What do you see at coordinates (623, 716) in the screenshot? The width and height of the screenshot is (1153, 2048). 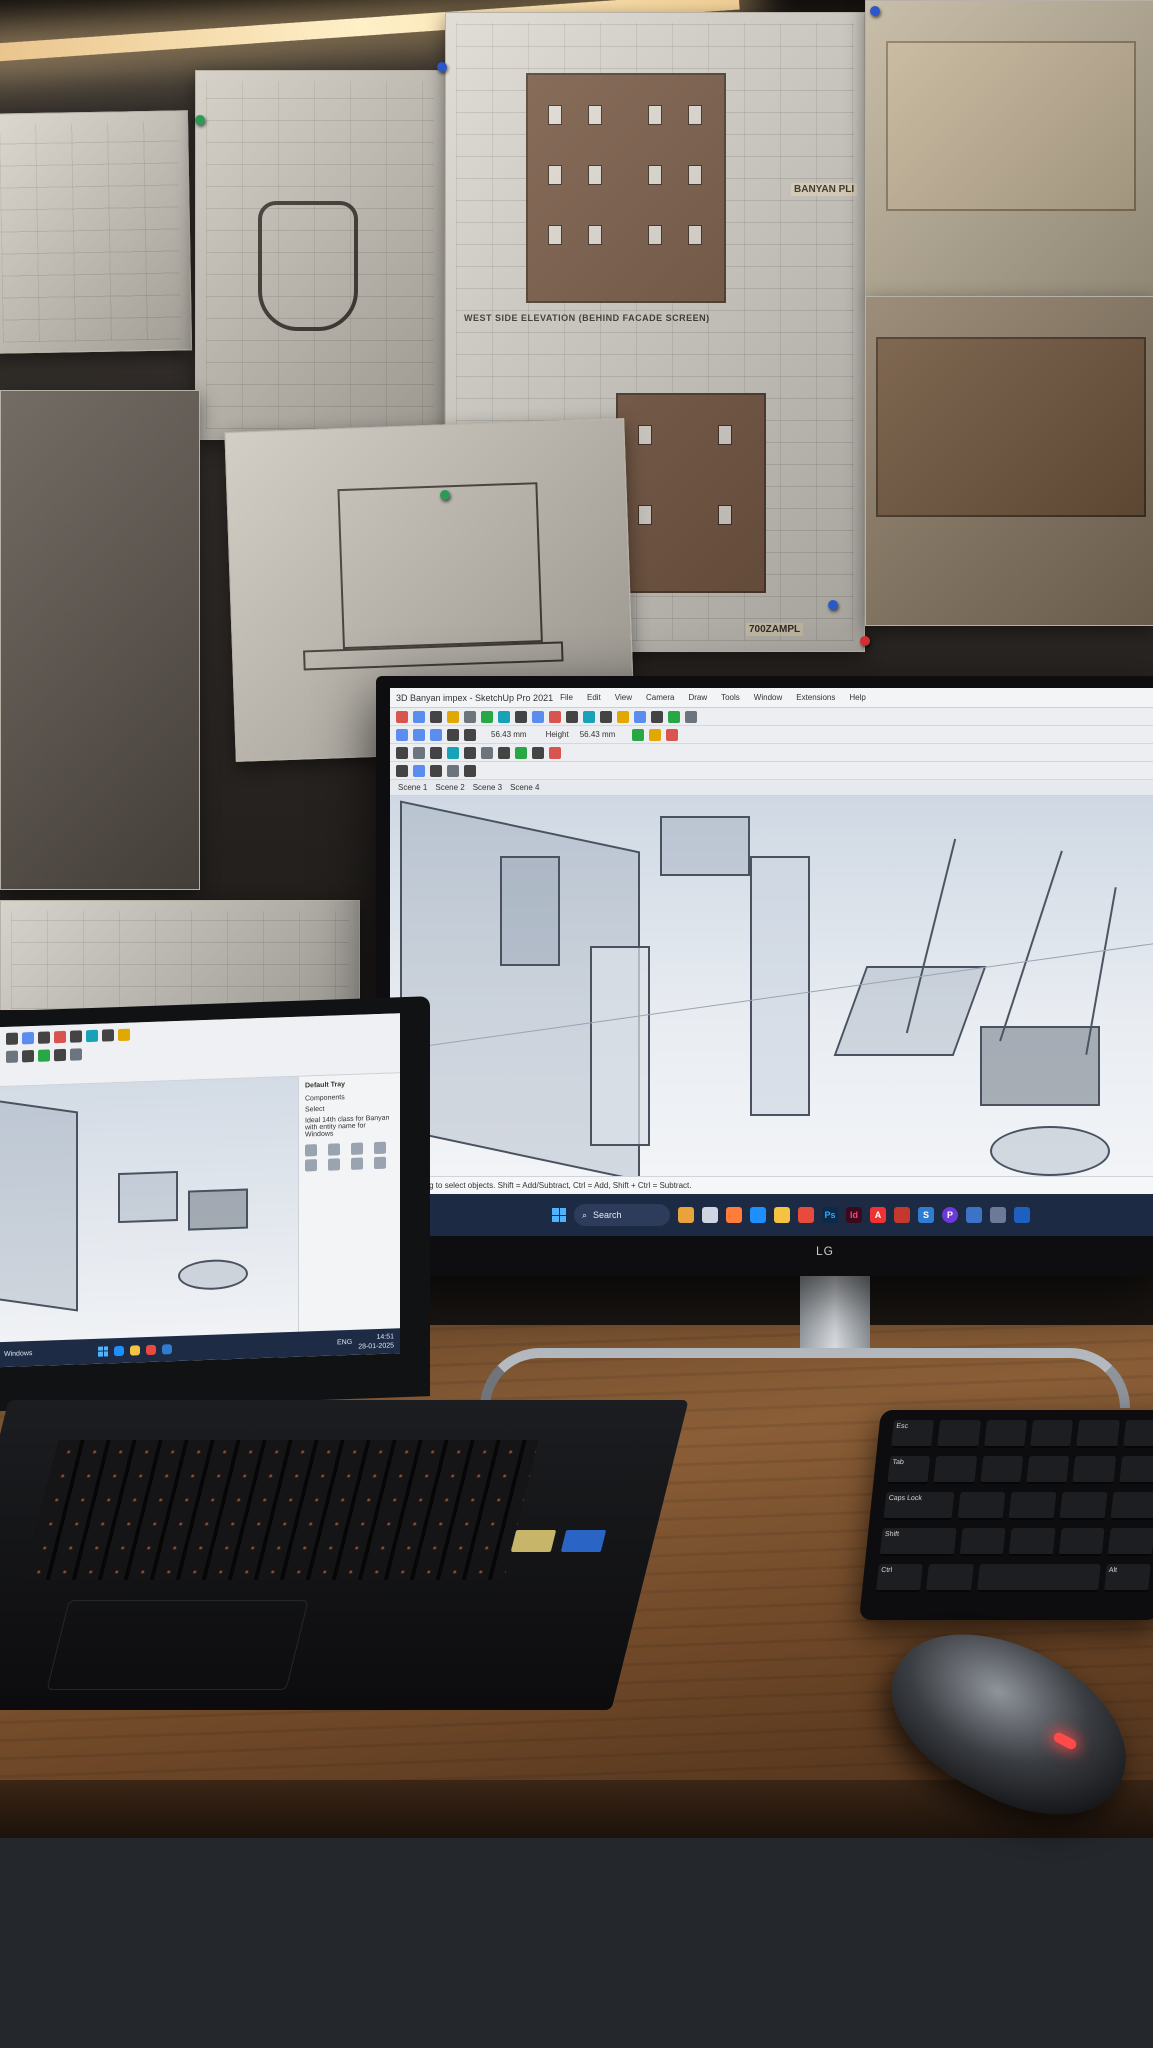 I see `zoom-tool-icon` at bounding box center [623, 716].